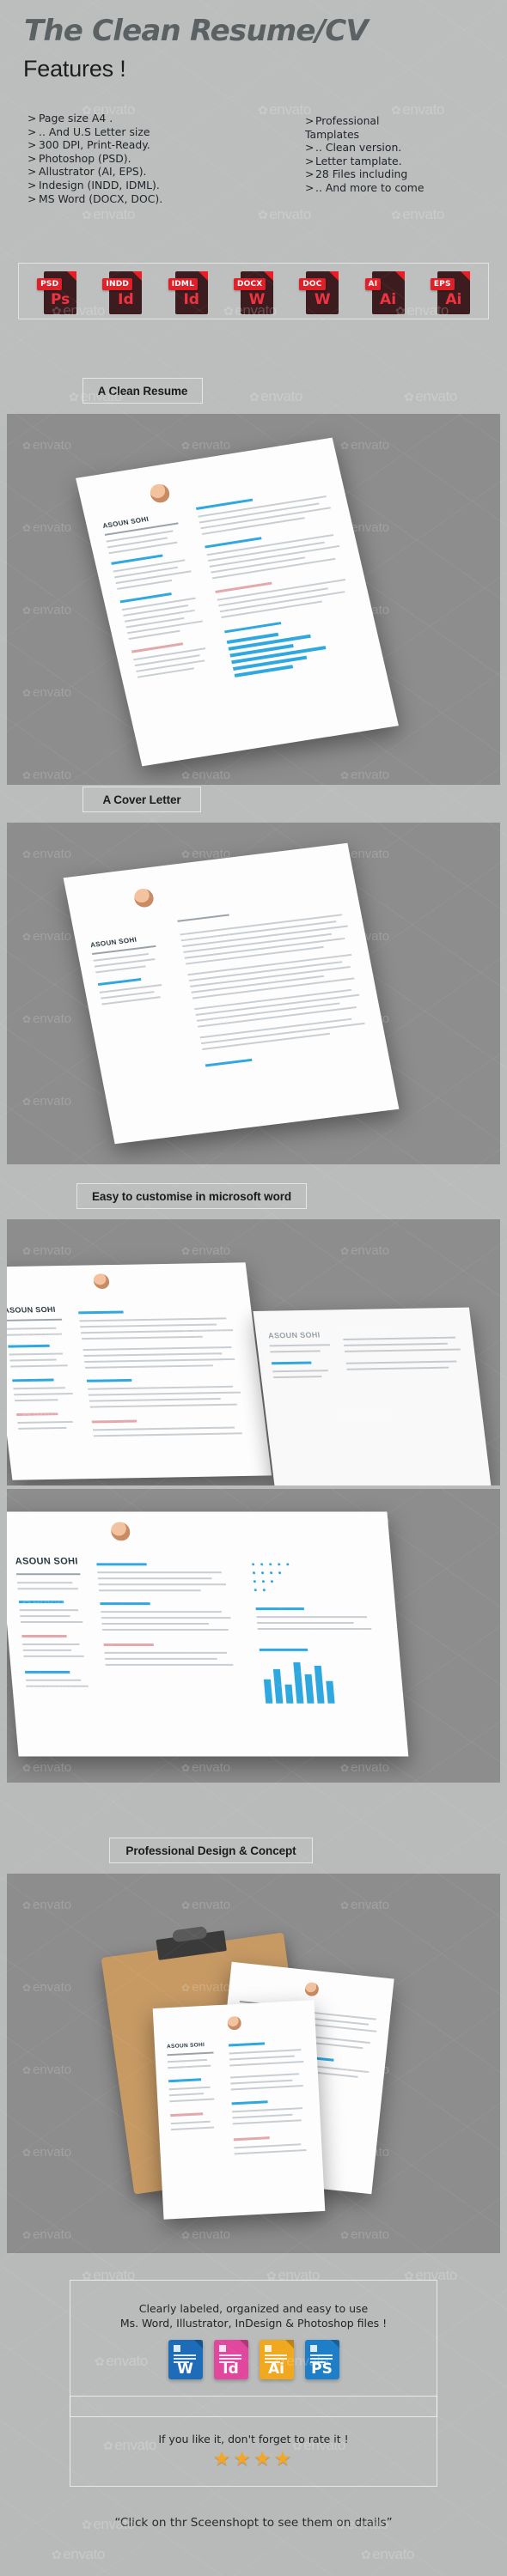  I want to click on file-icon-app-glyph: Ps, so click(60, 300).